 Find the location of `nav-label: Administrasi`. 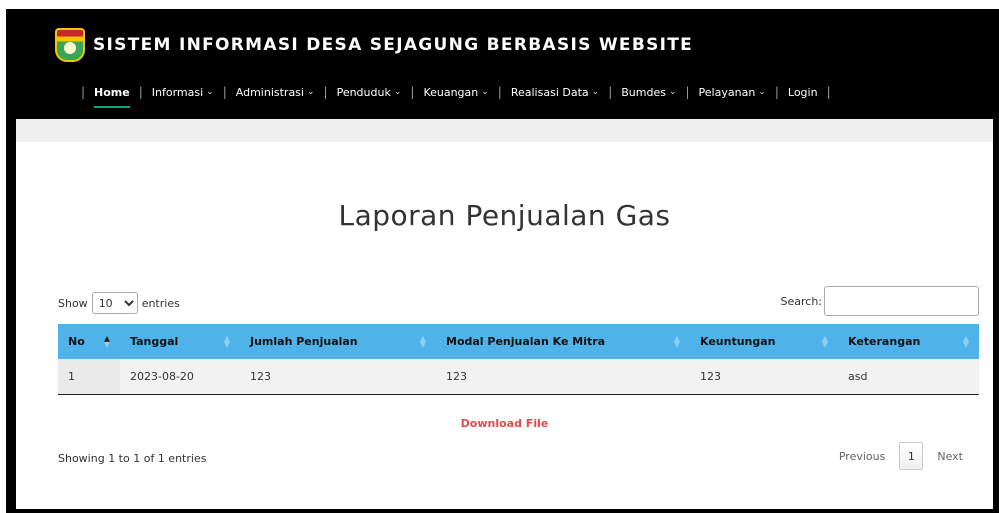

nav-label: Administrasi is located at coordinates (269, 92).